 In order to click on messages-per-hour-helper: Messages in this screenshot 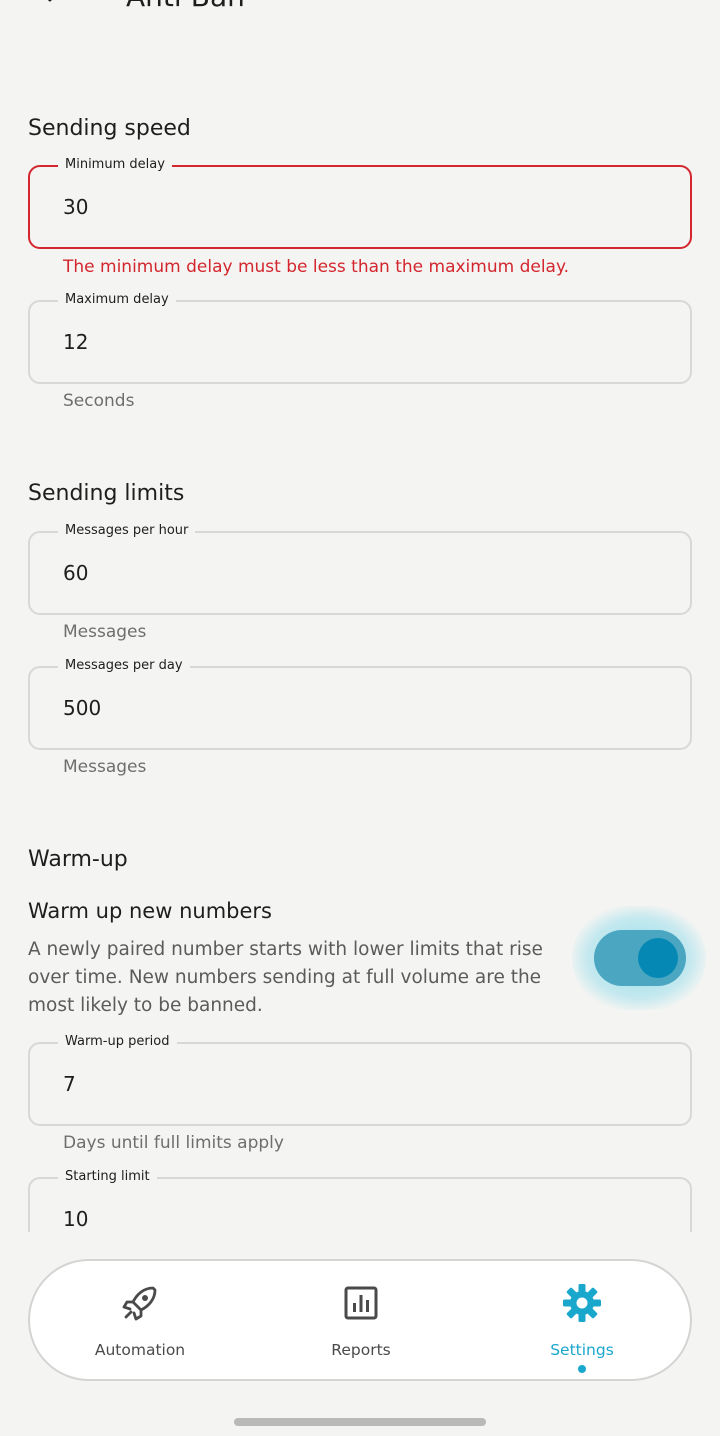, I will do `click(105, 632)`.